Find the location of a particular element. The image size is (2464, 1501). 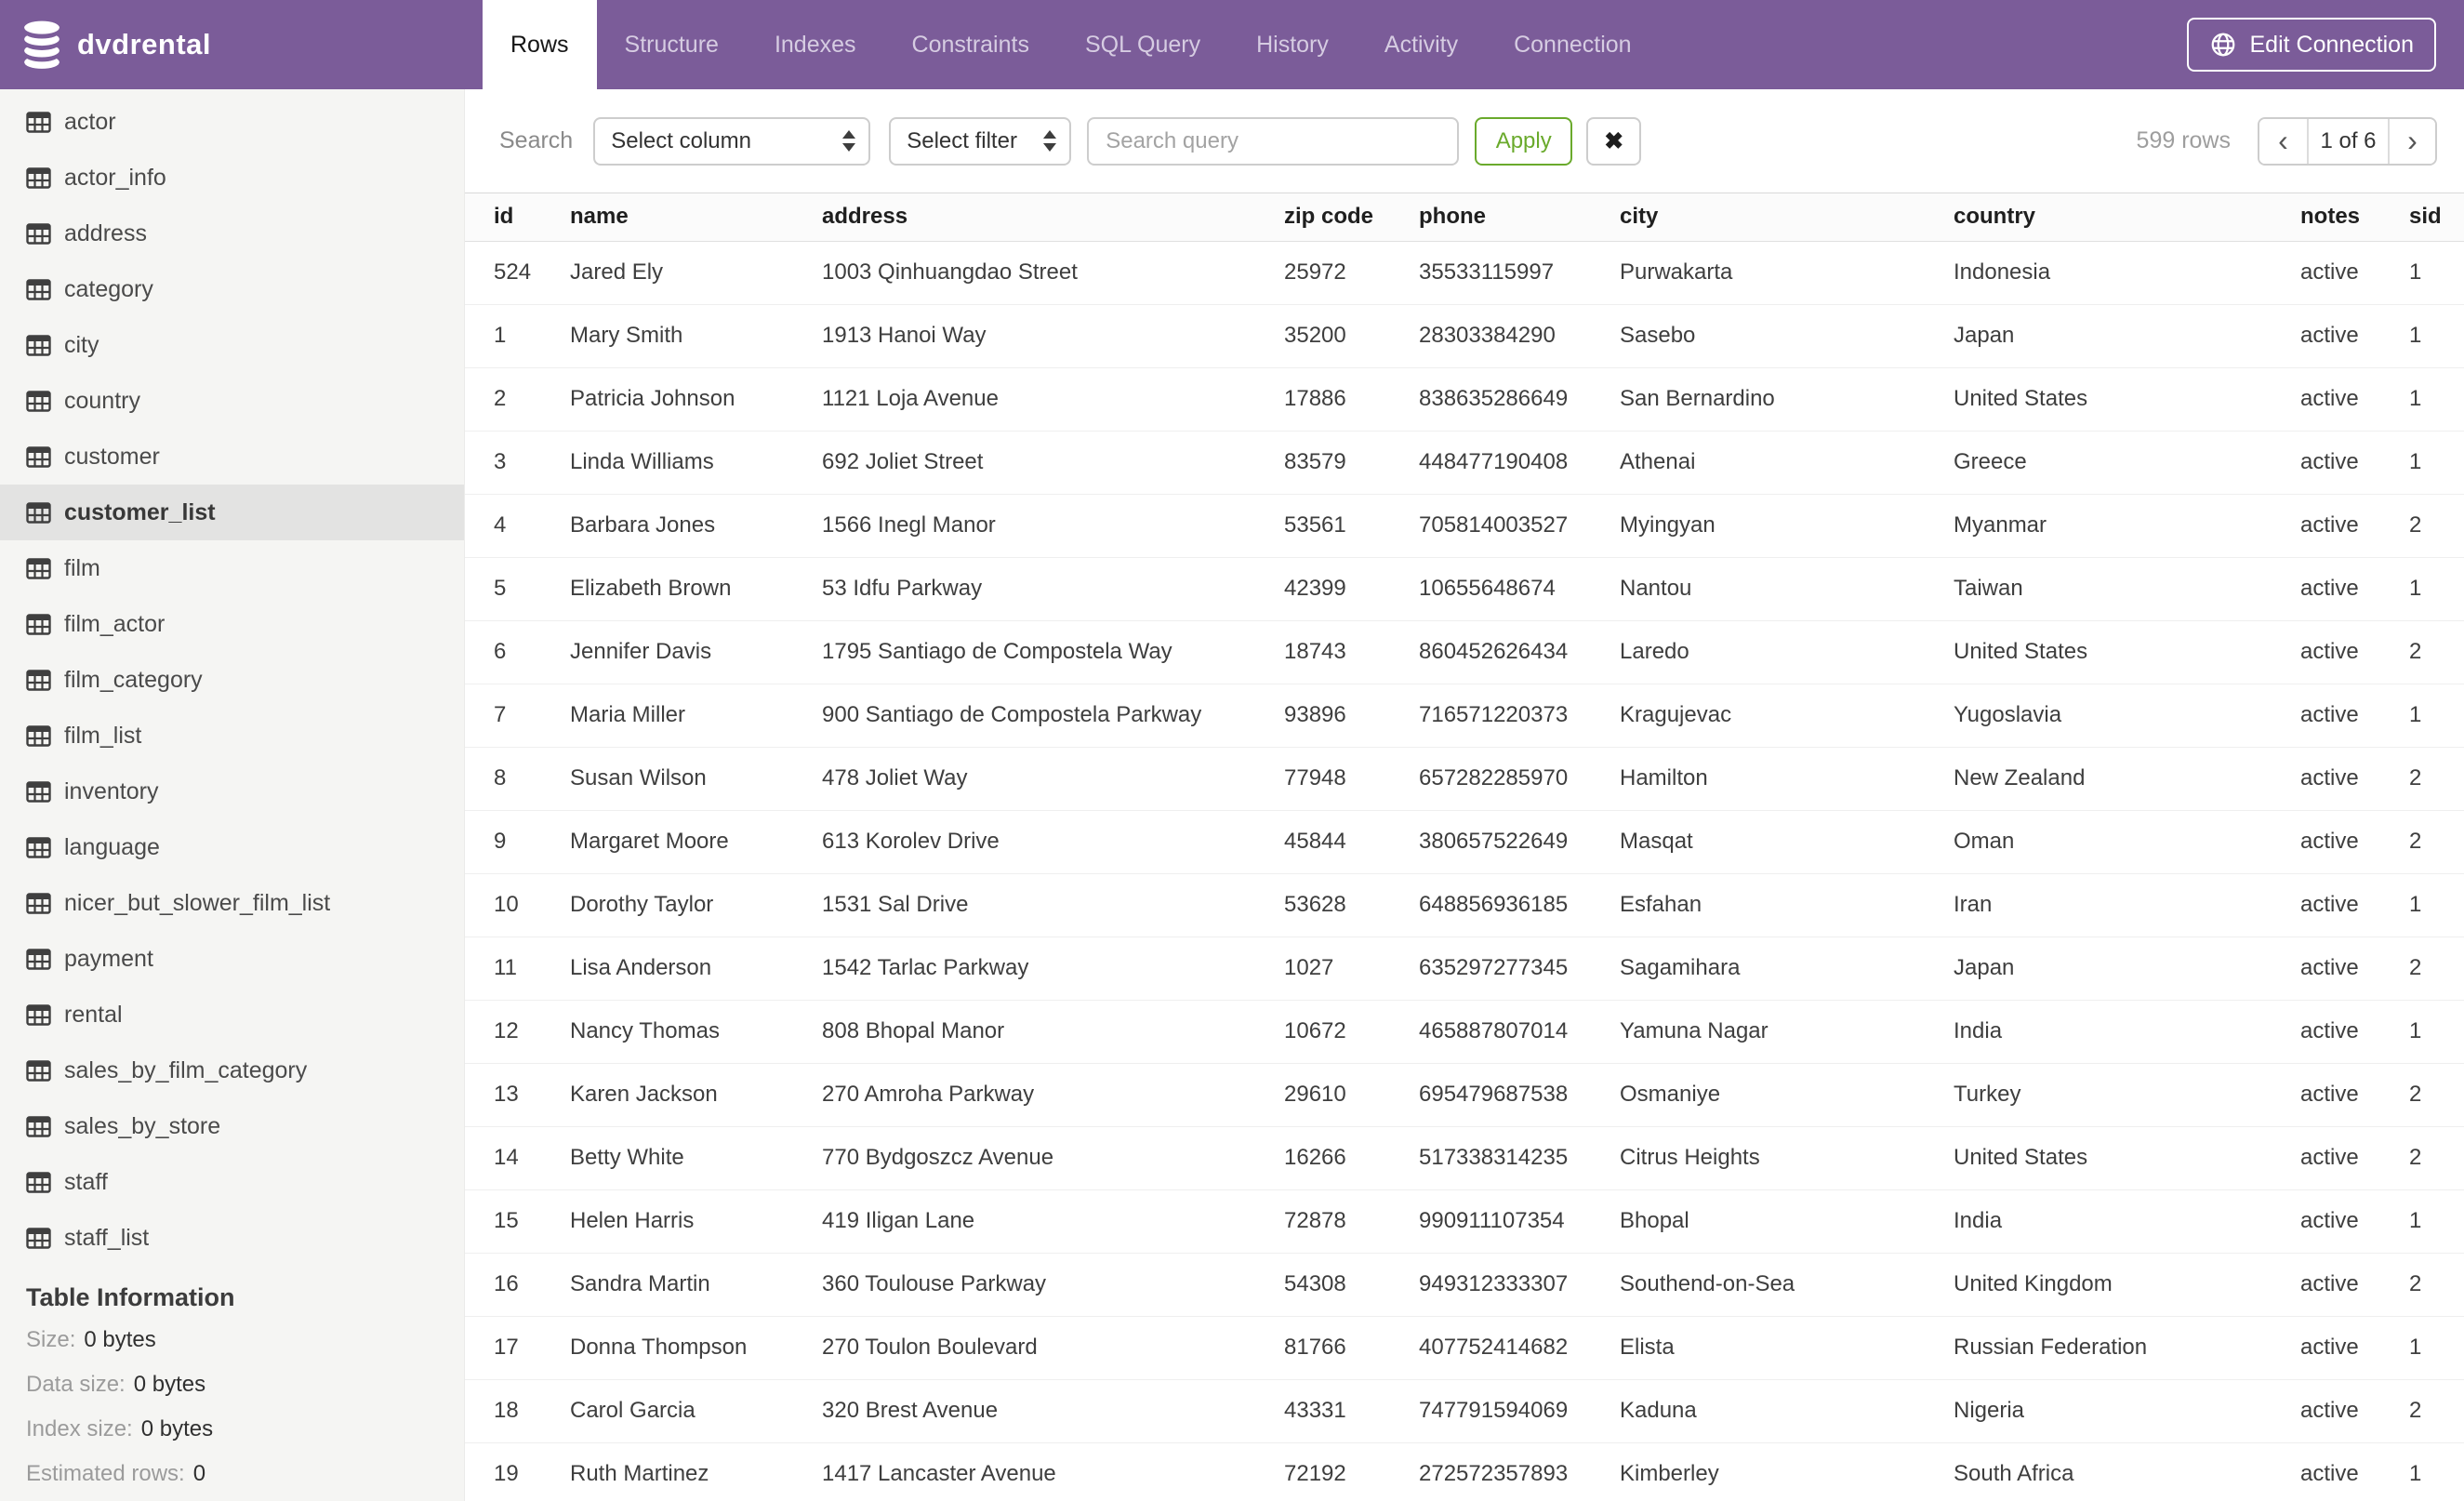

cell-name: Nancy Thomas is located at coordinates (696, 1031).